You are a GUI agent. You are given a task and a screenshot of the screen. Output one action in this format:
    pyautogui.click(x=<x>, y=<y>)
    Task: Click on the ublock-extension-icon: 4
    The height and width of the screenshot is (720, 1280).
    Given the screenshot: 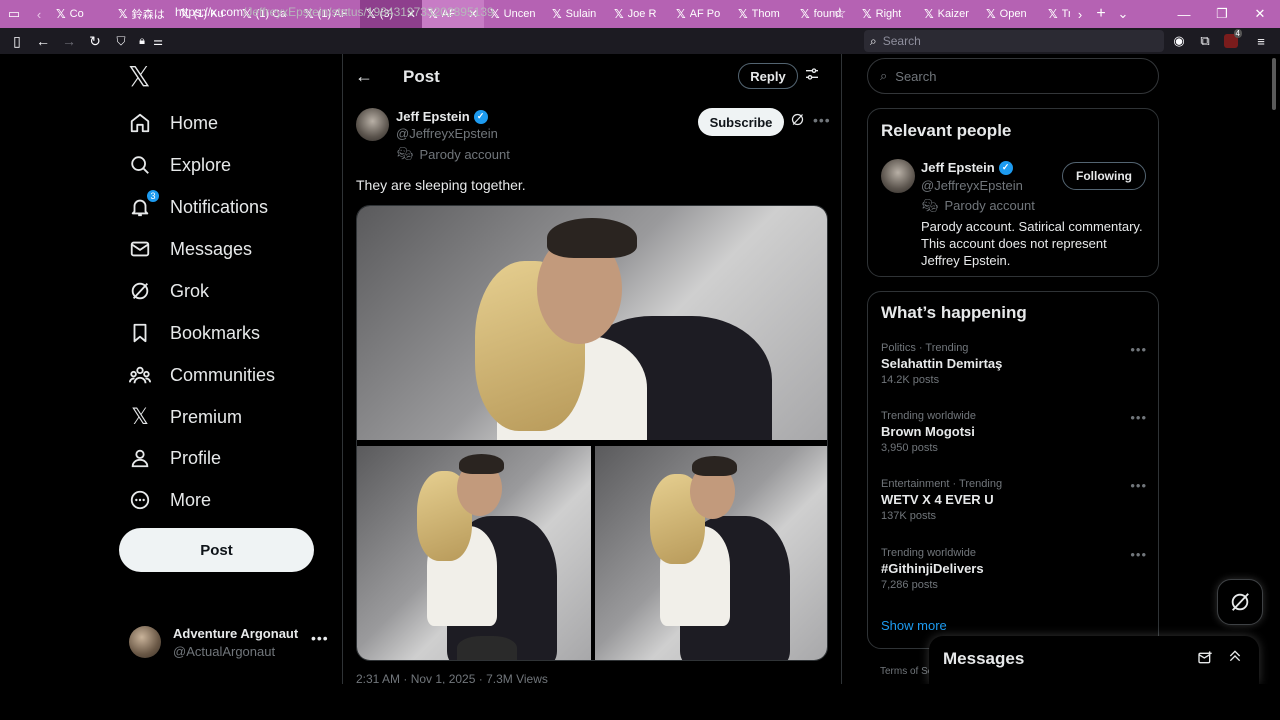 What is the action you would take?
    pyautogui.click(x=1231, y=41)
    